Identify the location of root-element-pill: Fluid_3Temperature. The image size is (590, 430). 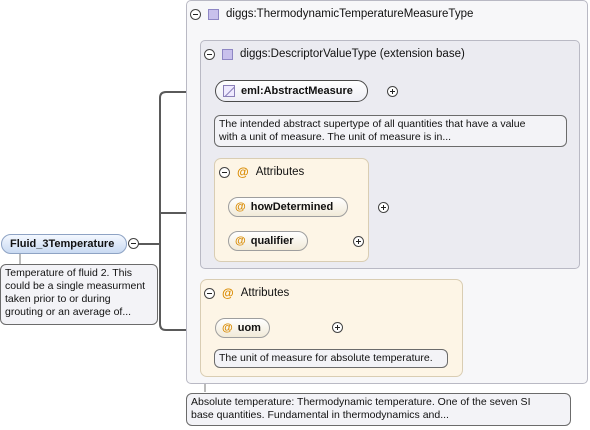
(64, 244).